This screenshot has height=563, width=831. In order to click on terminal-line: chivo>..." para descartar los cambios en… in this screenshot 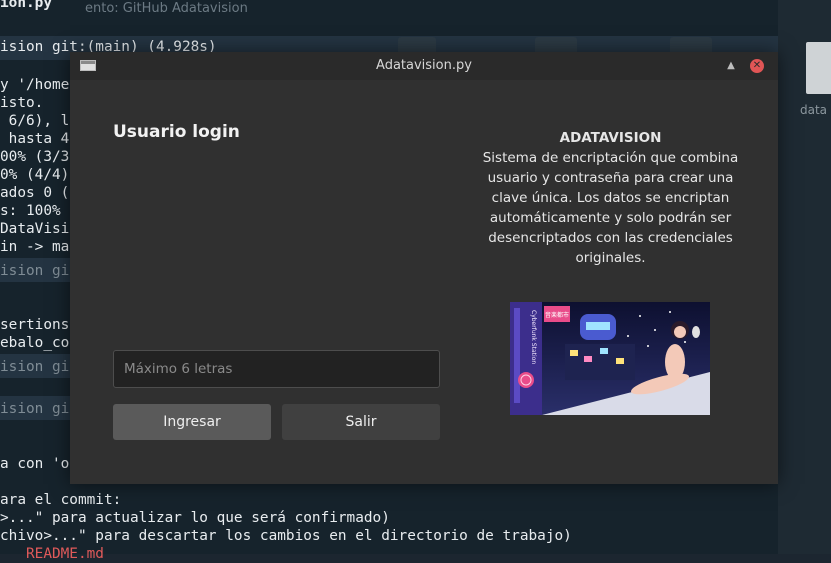, I will do `click(286, 536)`.